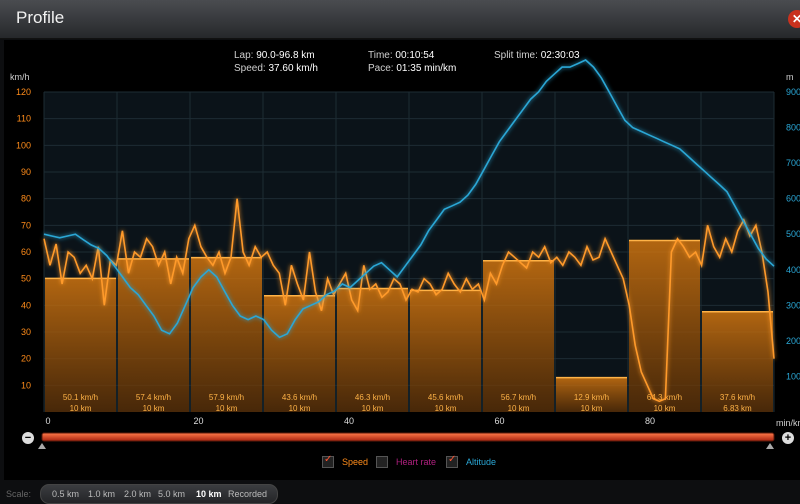  Describe the element at coordinates (382, 462) in the screenshot. I see `heart-rate-checkbox` at that location.